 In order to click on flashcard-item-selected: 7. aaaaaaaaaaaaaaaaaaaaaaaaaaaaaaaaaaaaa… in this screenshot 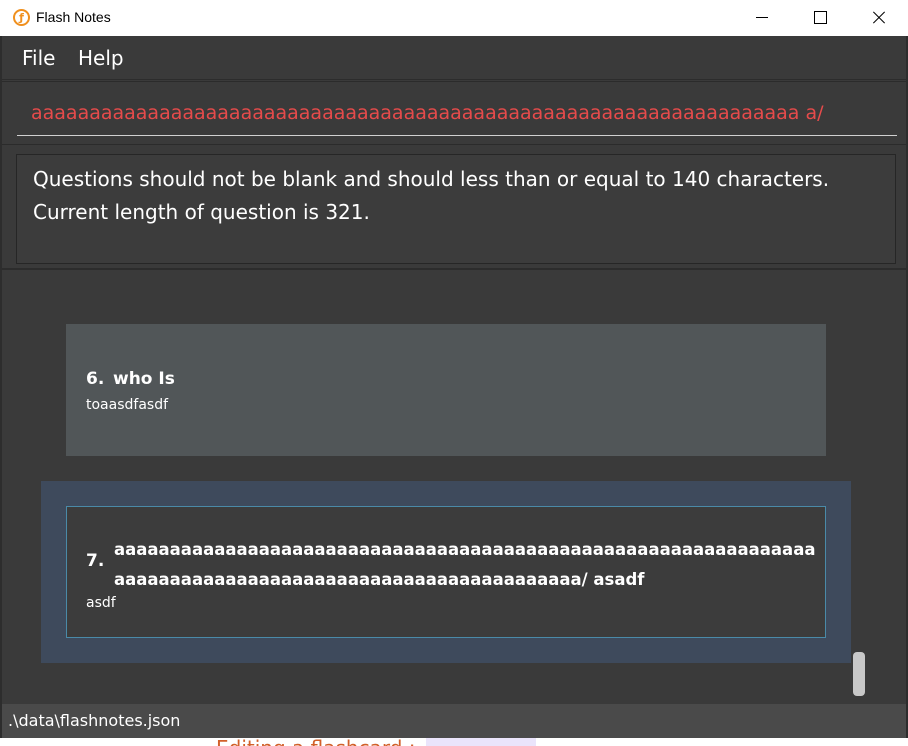, I will do `click(446, 572)`.